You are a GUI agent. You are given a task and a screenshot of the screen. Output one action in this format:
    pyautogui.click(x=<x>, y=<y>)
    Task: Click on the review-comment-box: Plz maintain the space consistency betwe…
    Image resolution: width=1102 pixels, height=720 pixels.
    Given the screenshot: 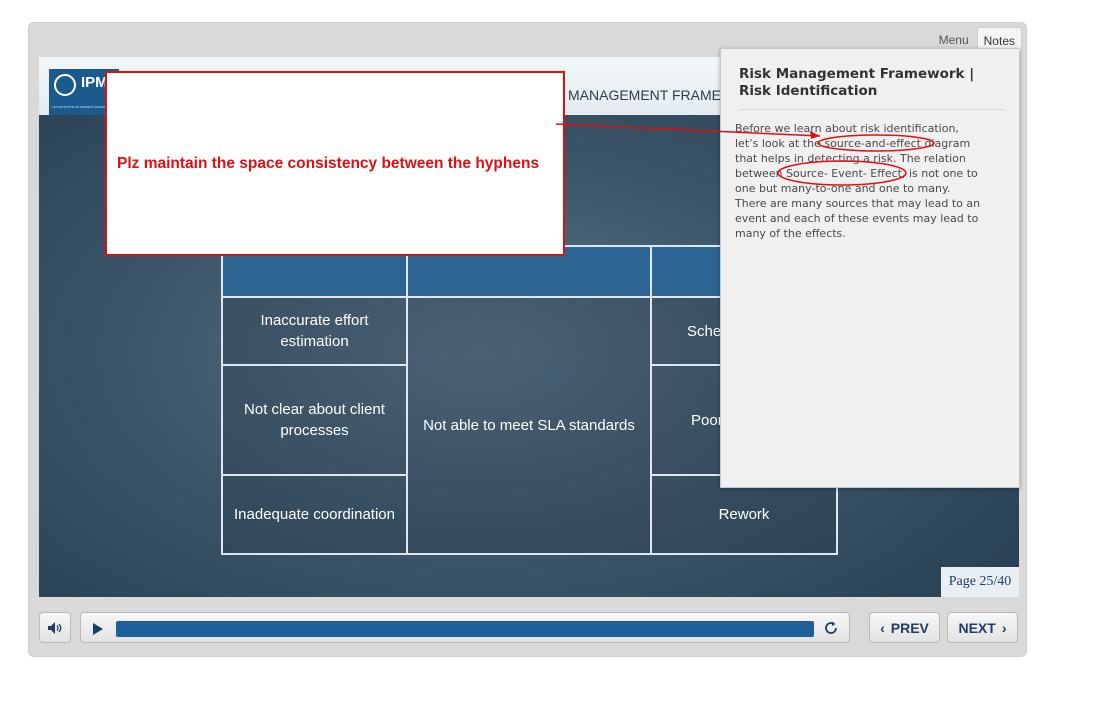 What is the action you would take?
    pyautogui.click(x=335, y=163)
    